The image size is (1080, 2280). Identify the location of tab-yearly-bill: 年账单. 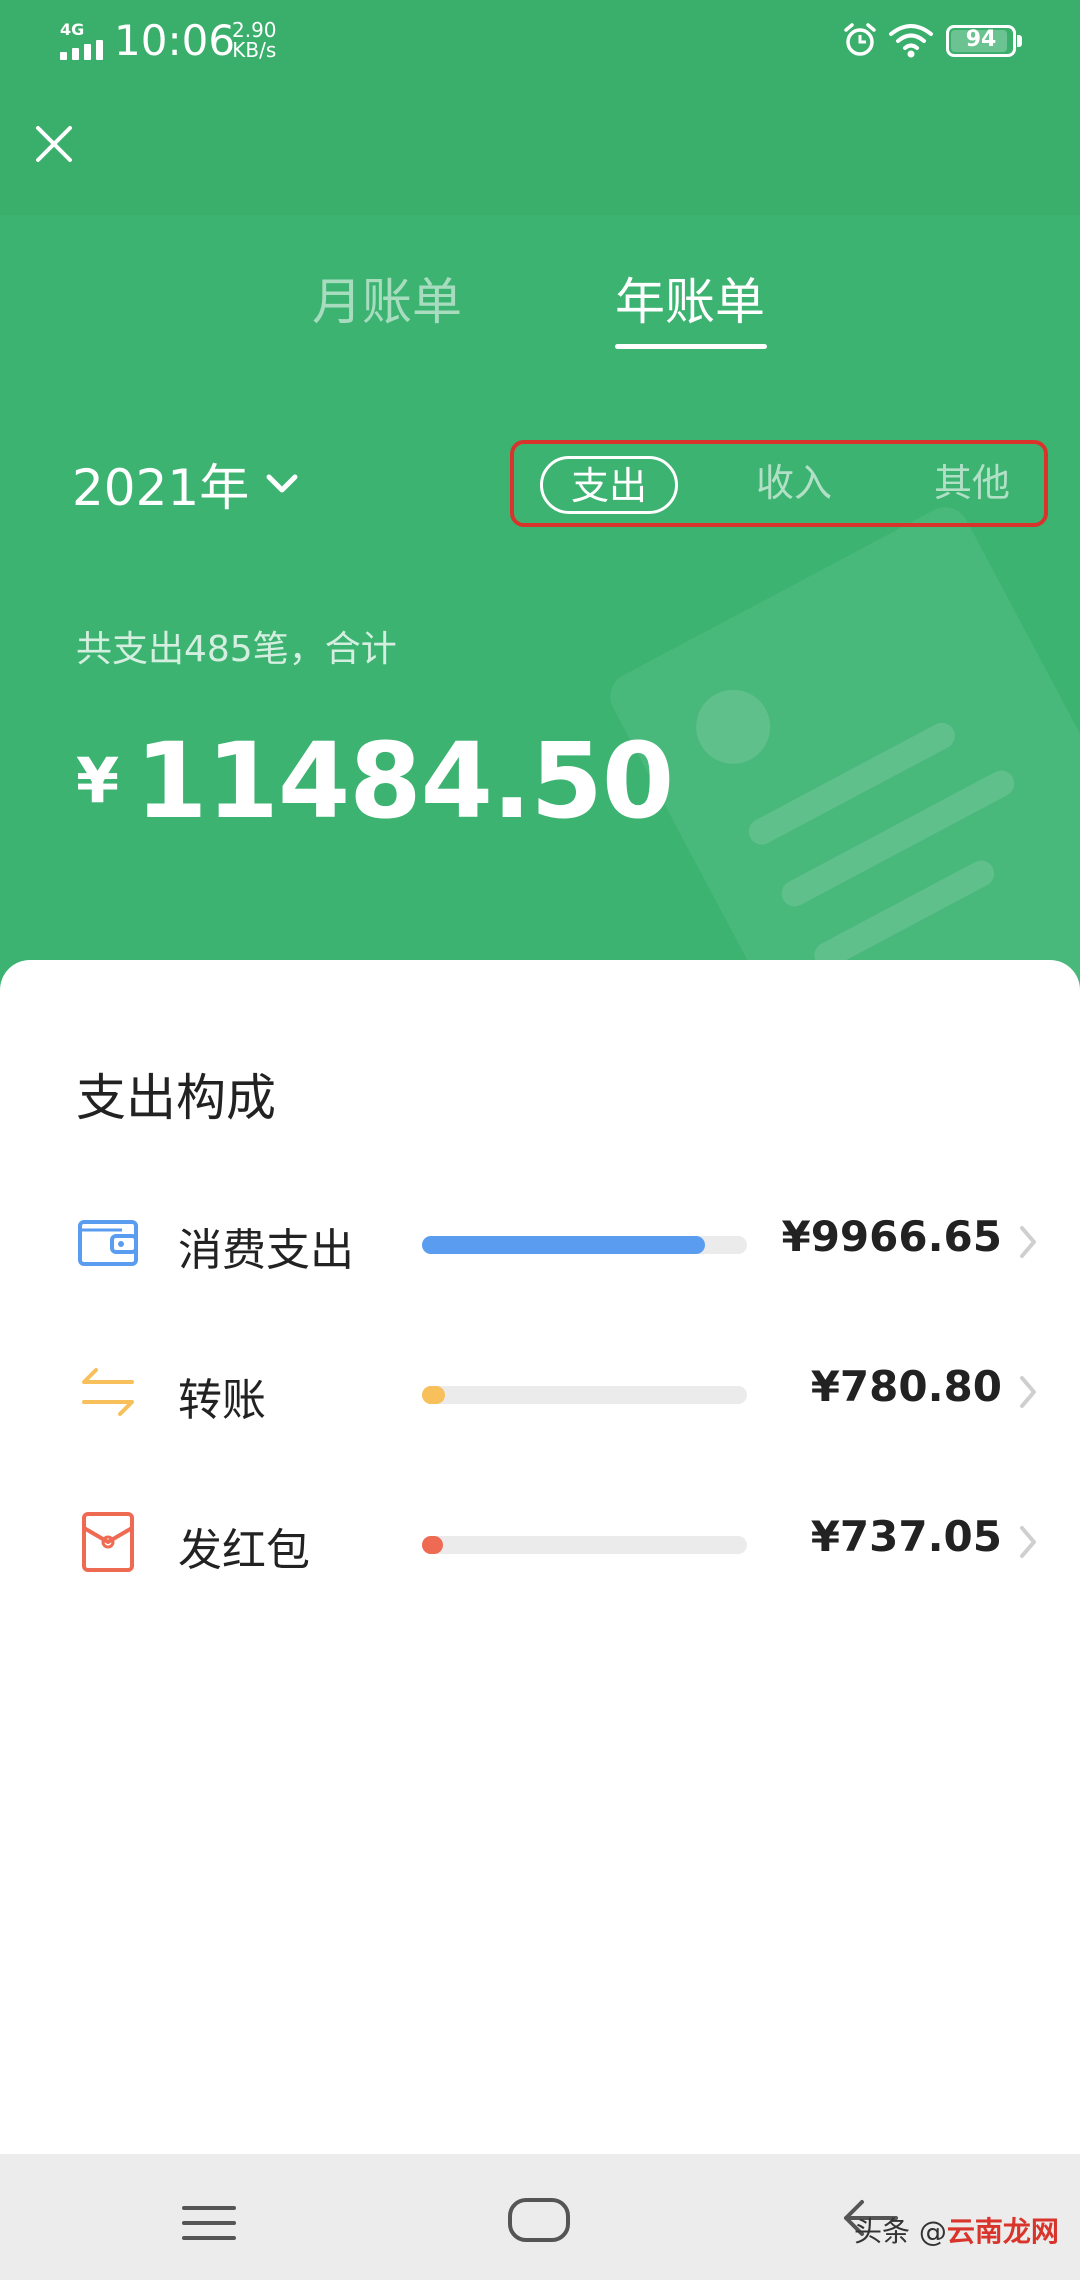
(690, 298).